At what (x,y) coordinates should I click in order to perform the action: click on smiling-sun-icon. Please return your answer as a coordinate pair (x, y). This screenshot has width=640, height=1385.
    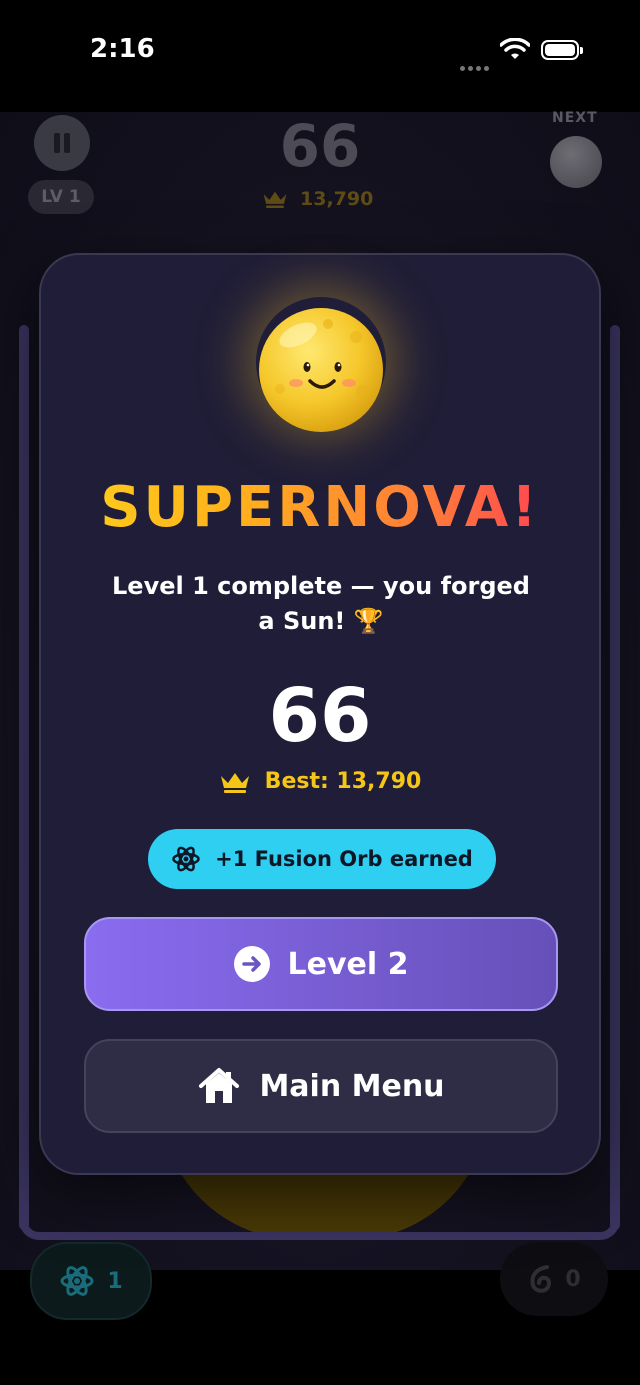
    Looking at the image, I should click on (321, 370).